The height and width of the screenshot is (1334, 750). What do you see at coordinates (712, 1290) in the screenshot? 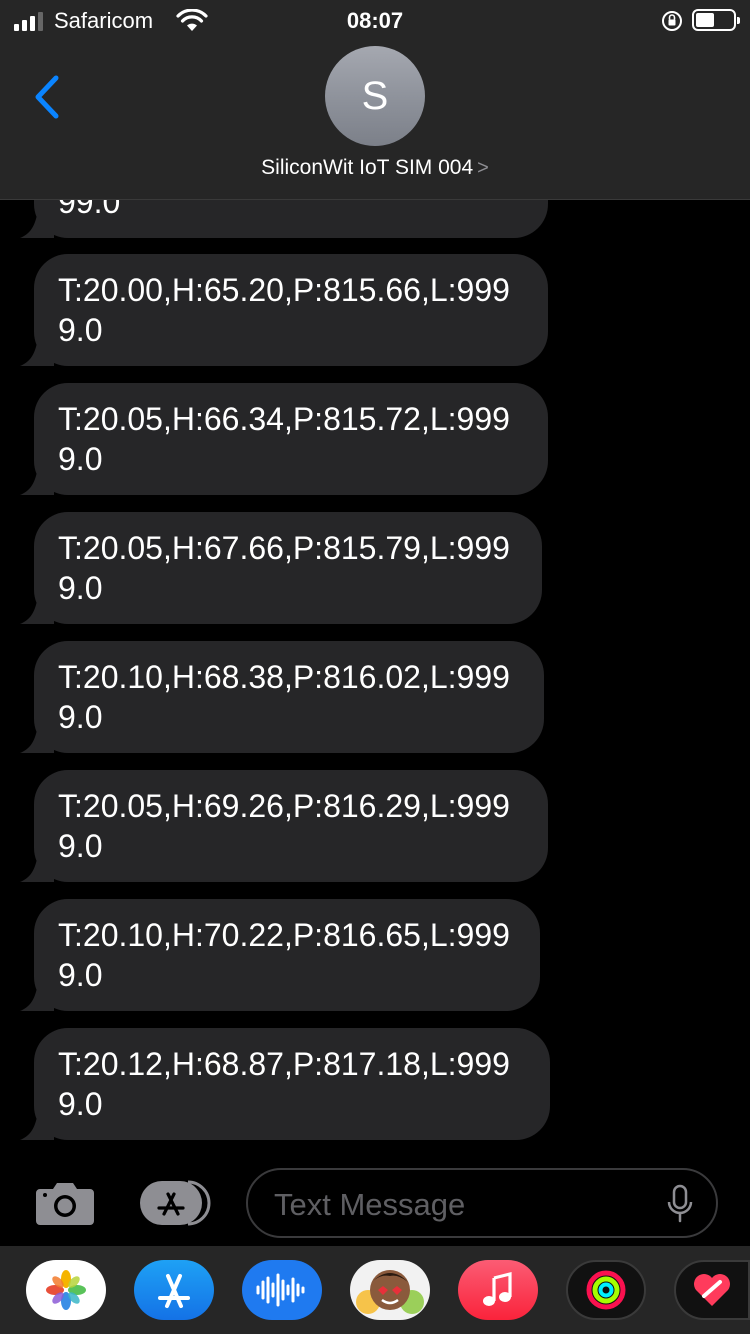
I see `digital-touch-app-icon` at bounding box center [712, 1290].